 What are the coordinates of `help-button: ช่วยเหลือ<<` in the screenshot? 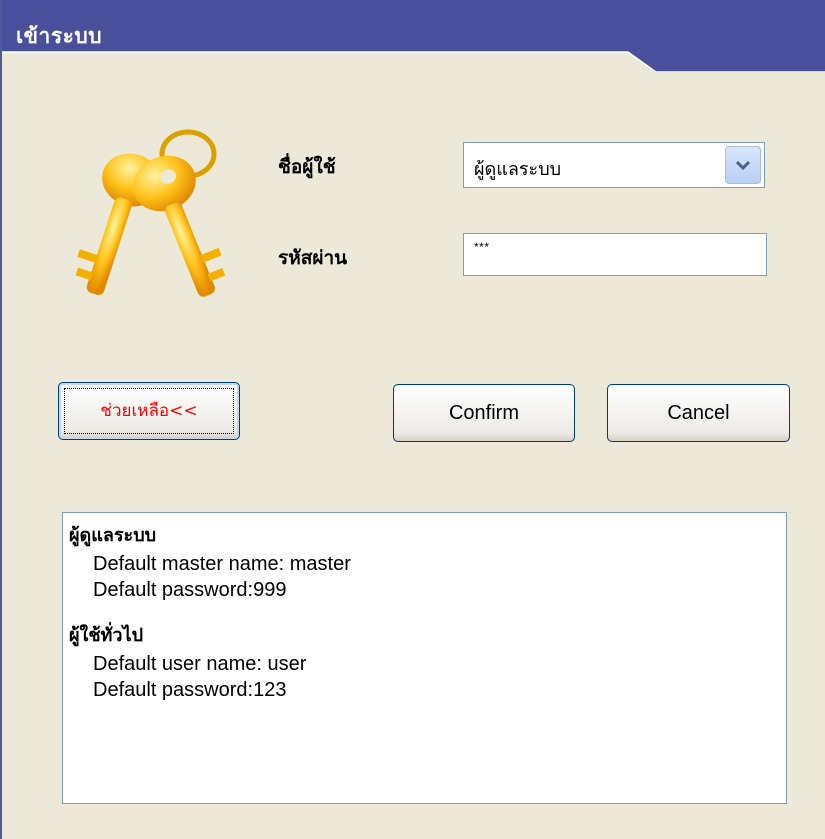 It's located at (149, 411).